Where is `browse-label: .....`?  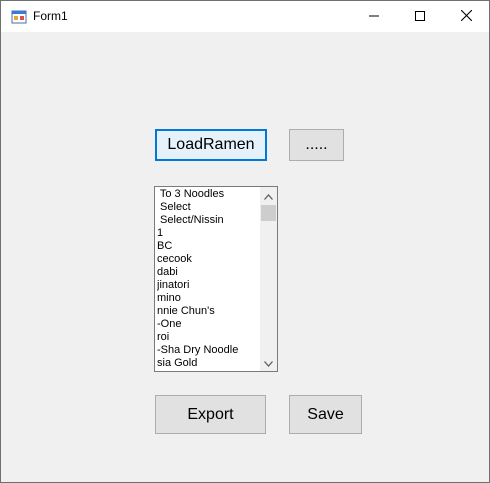
browse-label: ..... is located at coordinates (316, 144).